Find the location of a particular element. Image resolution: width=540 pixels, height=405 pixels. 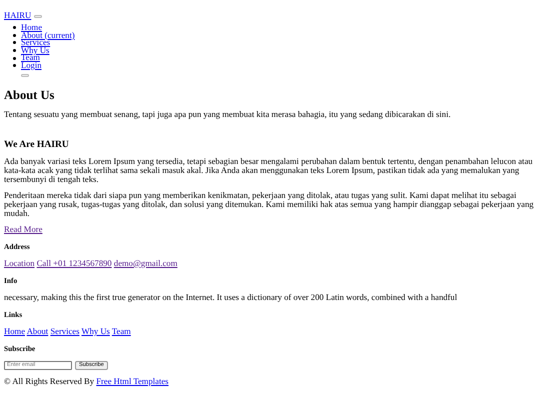

nav-link: Home is located at coordinates (31, 28).